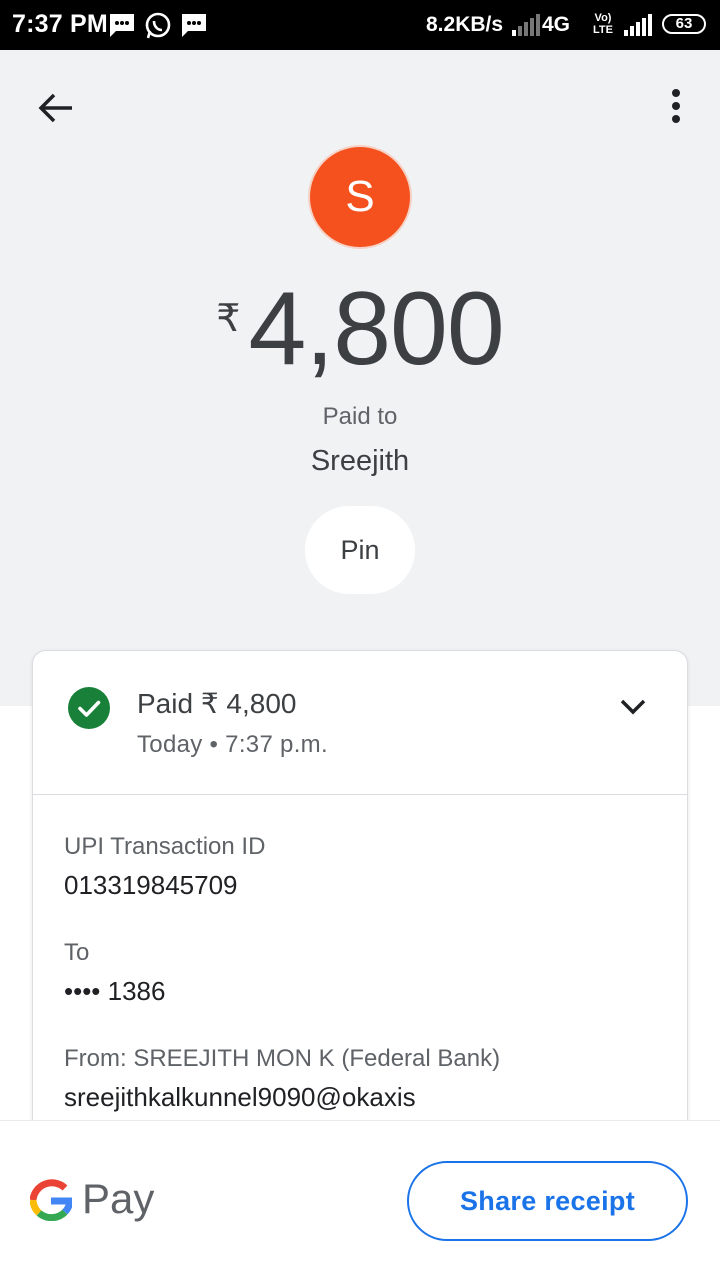 The image size is (720, 1280). I want to click on to-label: To, so click(77, 952).